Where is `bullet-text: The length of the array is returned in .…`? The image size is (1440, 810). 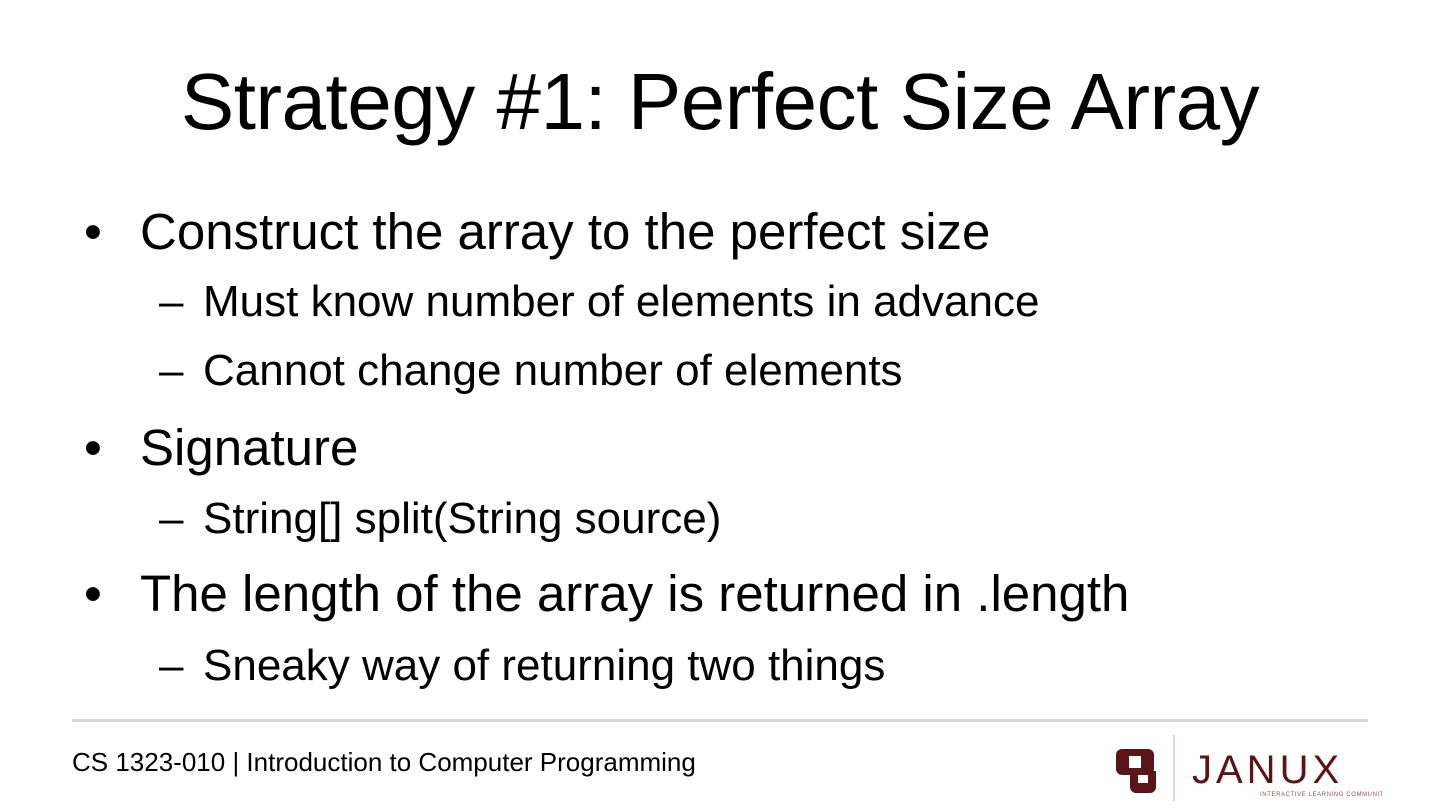
bullet-text: The length of the array is returned in .… is located at coordinates (635, 593).